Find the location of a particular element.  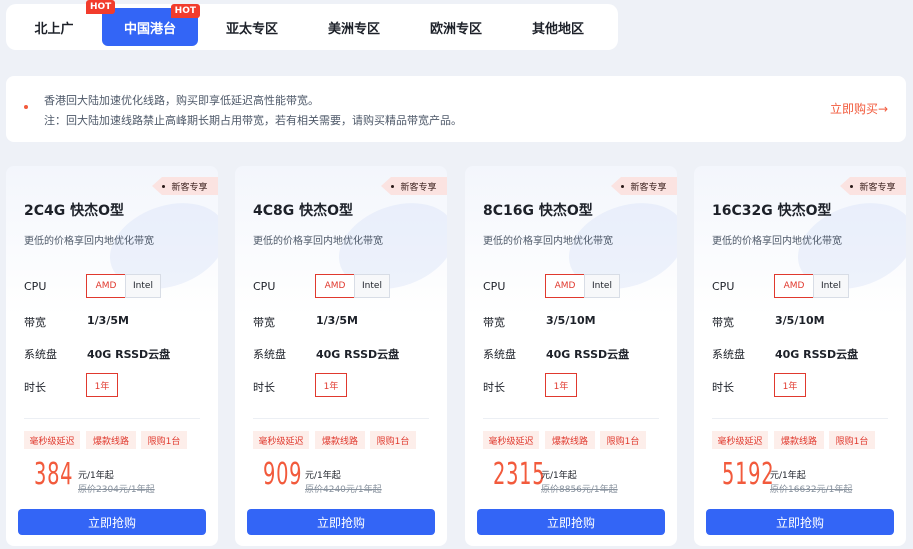

tab-label: 欧洲专区 is located at coordinates (455, 29).